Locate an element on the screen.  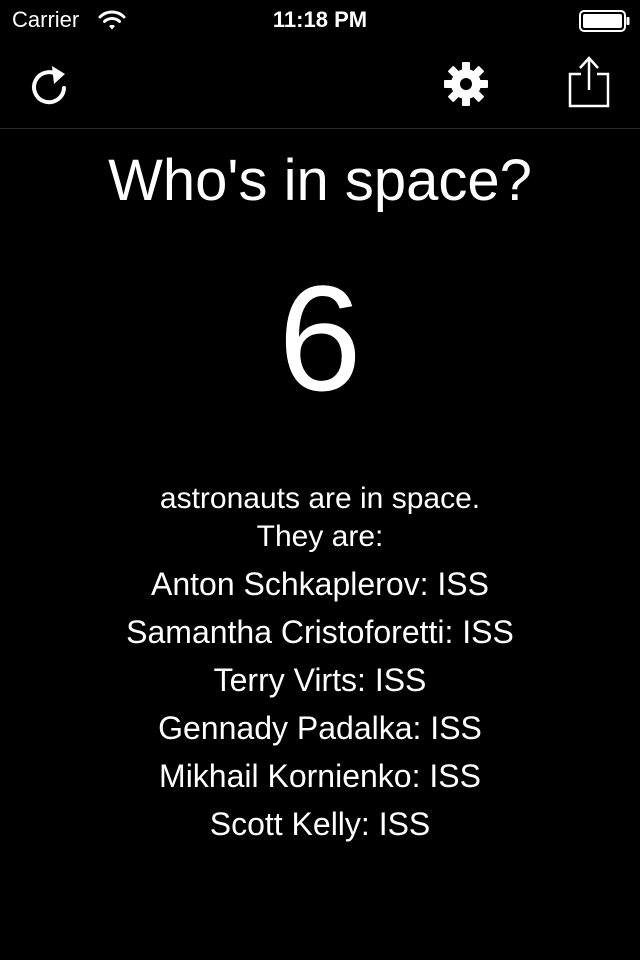
refresh-icon is located at coordinates (49, 85).